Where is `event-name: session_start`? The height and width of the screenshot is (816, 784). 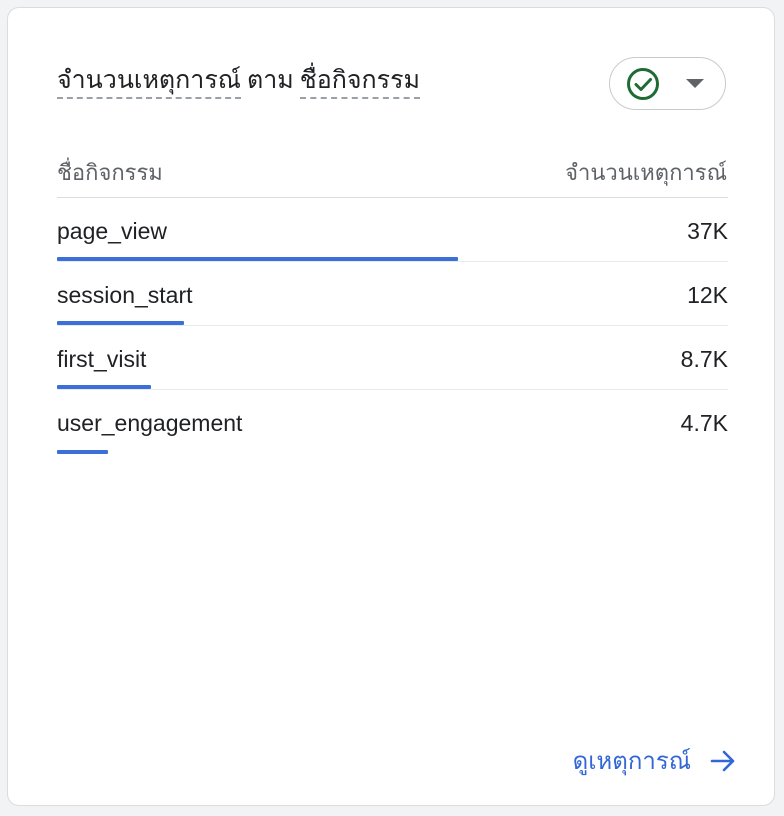
event-name: session_start is located at coordinates (125, 295).